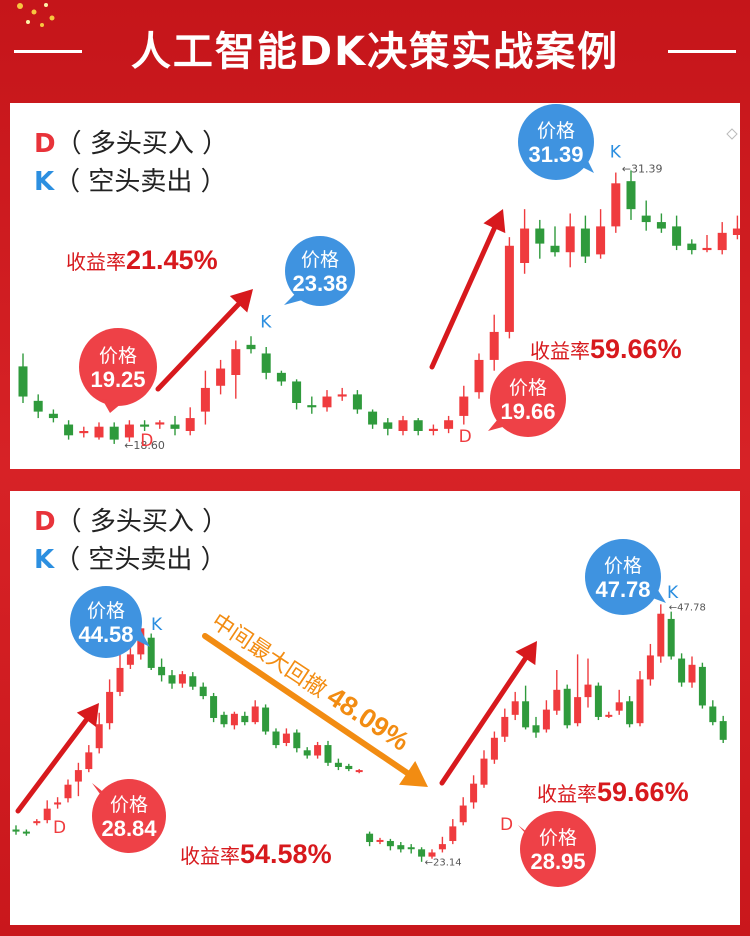 The height and width of the screenshot is (936, 750). What do you see at coordinates (463, 297) in the screenshot?
I see `rise-arrow-2-shaft` at bounding box center [463, 297].